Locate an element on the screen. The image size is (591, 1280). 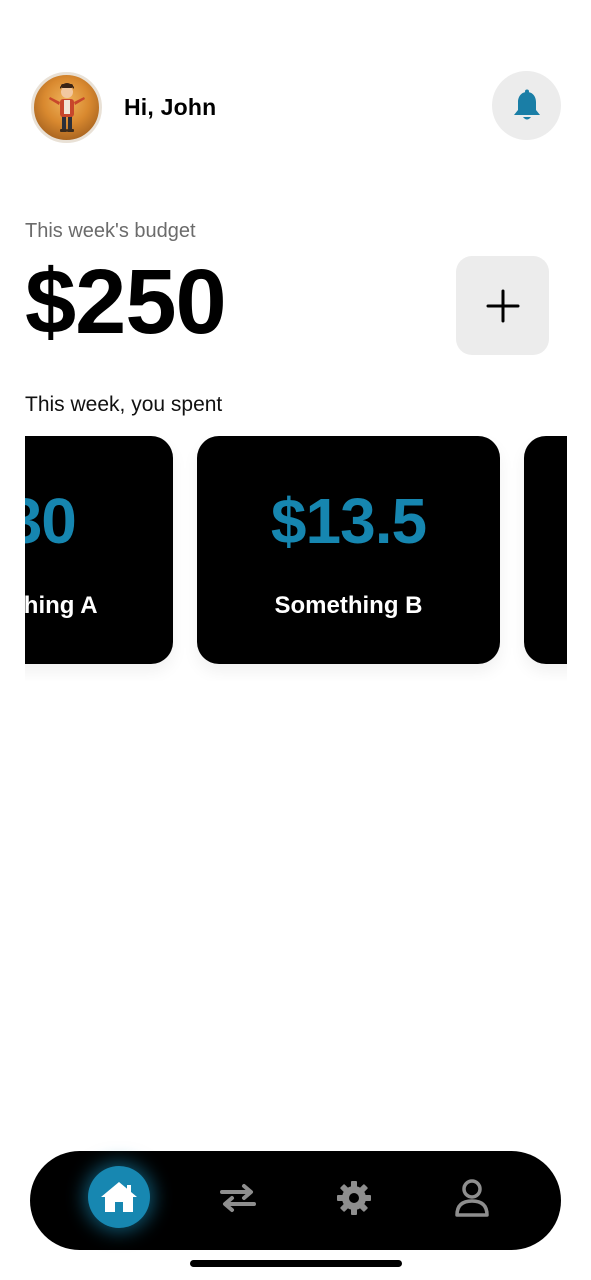
tab-home is located at coordinates (119, 1197).